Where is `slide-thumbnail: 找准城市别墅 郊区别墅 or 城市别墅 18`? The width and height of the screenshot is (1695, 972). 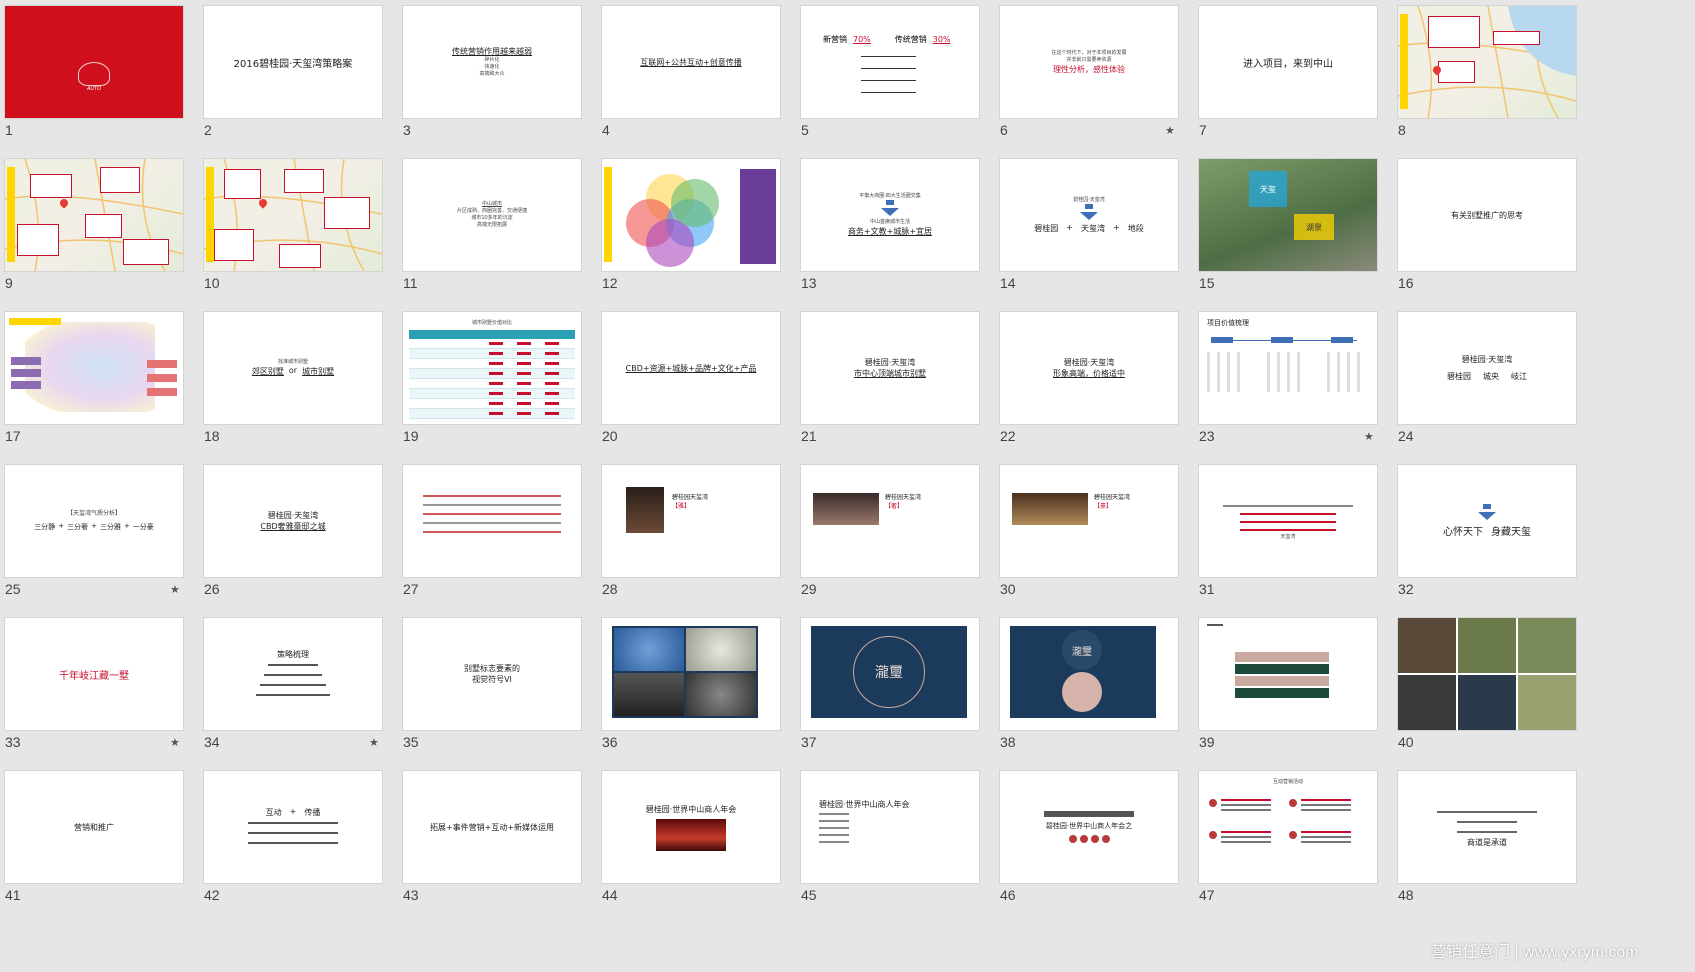
slide-thumbnail: 找准城市别墅 郊区别墅 or 城市别墅 18 is located at coordinates (306, 388).